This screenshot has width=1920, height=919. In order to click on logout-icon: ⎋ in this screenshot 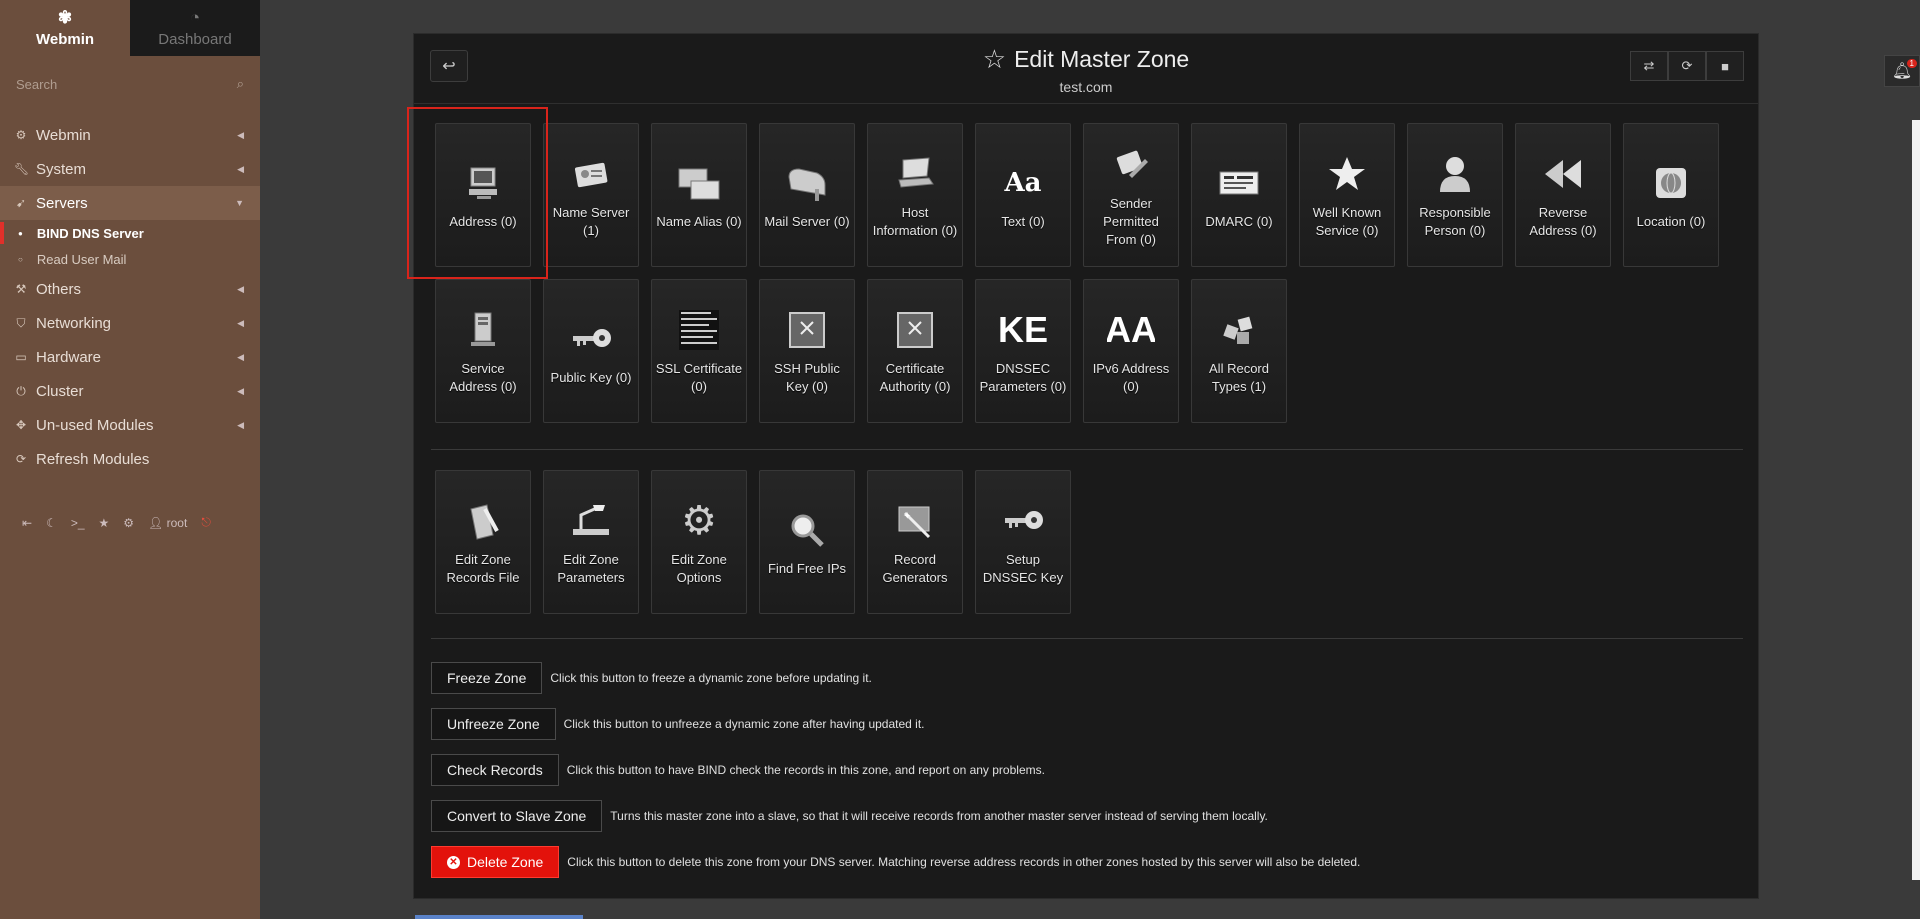, I will do `click(206, 522)`.